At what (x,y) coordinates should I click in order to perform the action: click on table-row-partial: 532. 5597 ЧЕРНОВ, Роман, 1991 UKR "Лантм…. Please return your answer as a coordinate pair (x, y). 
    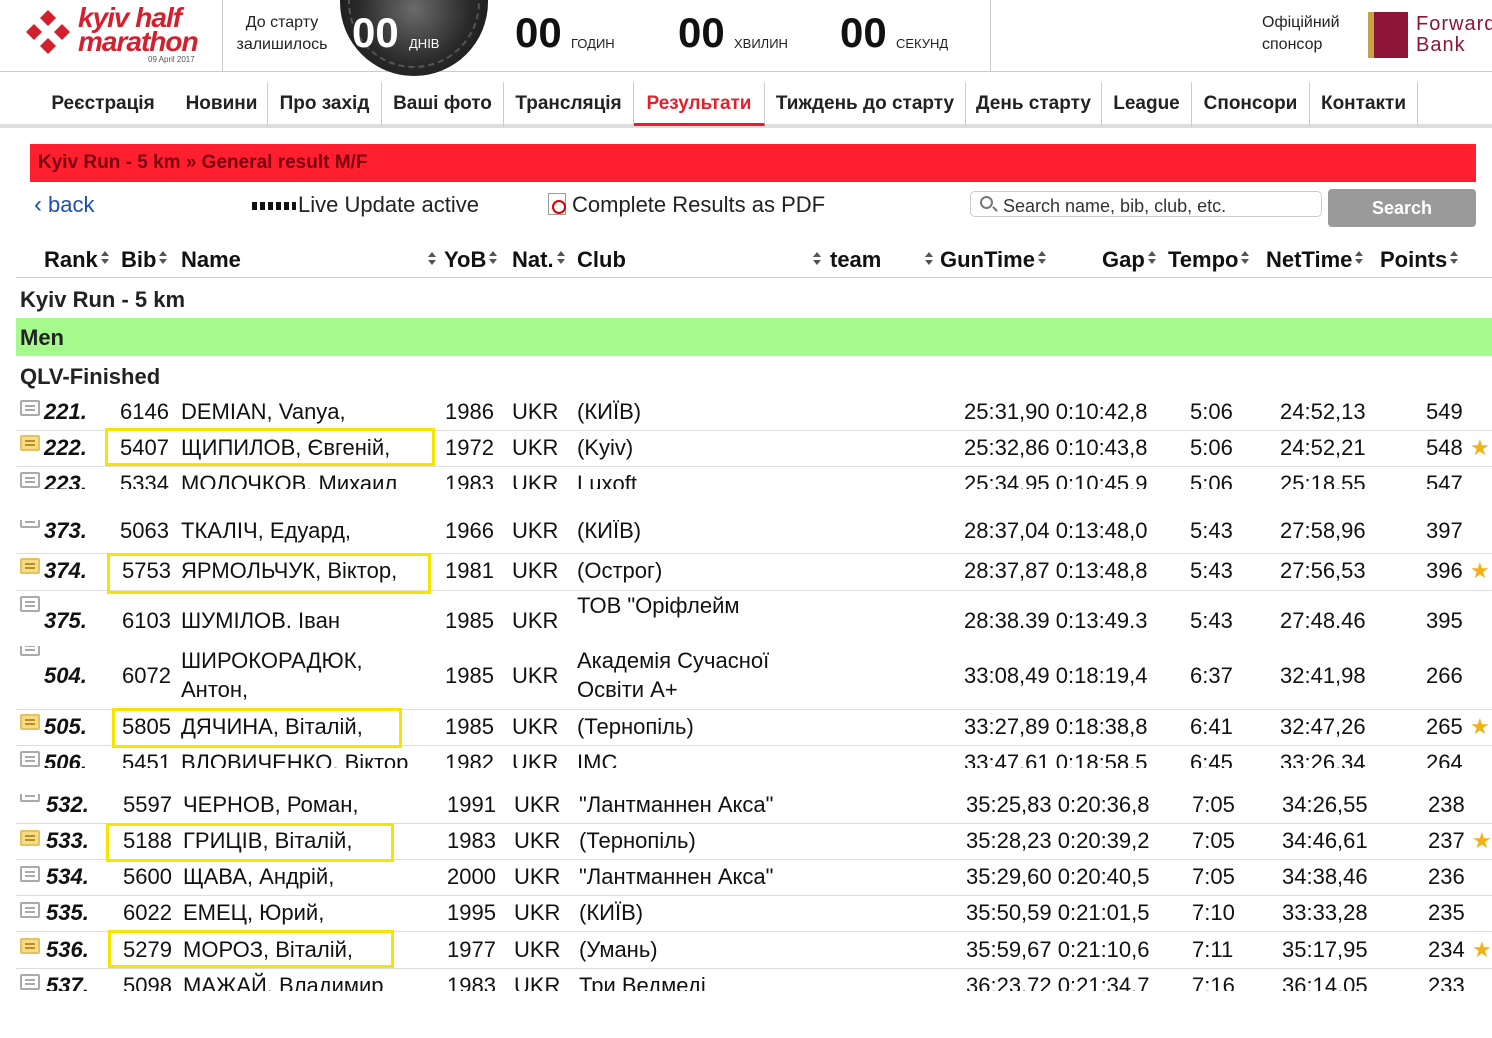
    Looking at the image, I should click on (754, 809).